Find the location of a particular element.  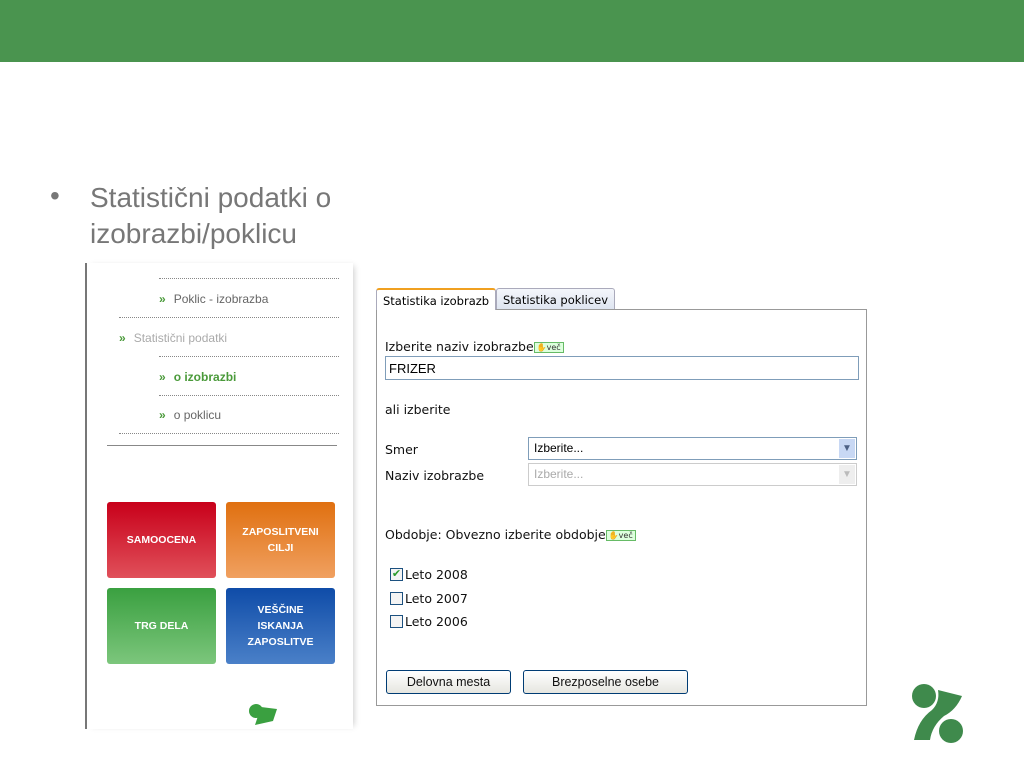

period-label-row: Obdobje: Obvezno izberite obdobje ✋več is located at coordinates (510, 534).